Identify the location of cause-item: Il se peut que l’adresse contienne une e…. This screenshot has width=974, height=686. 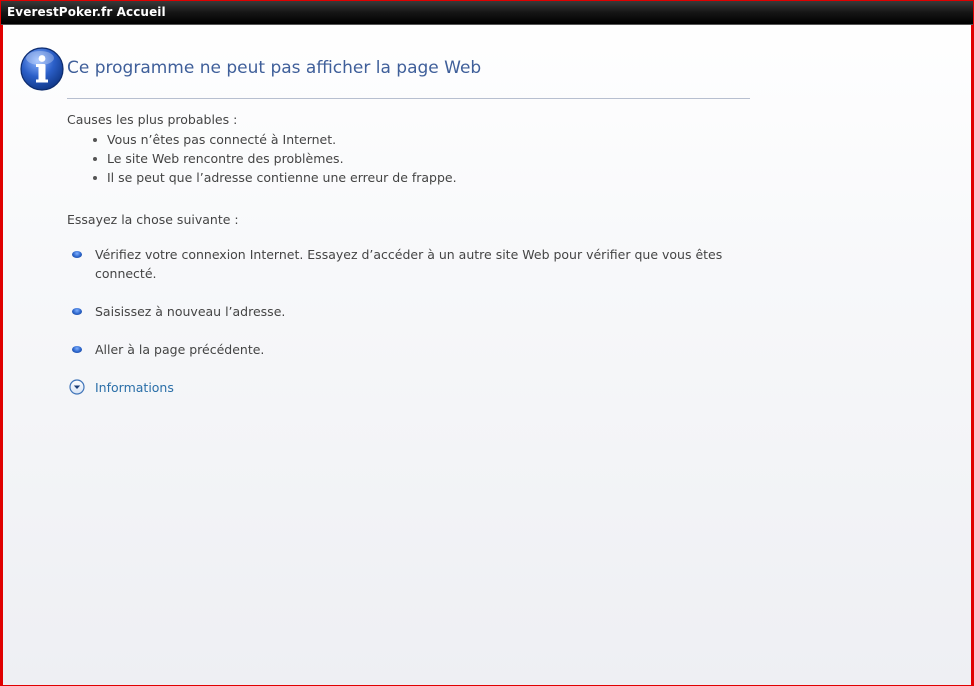
(274, 179).